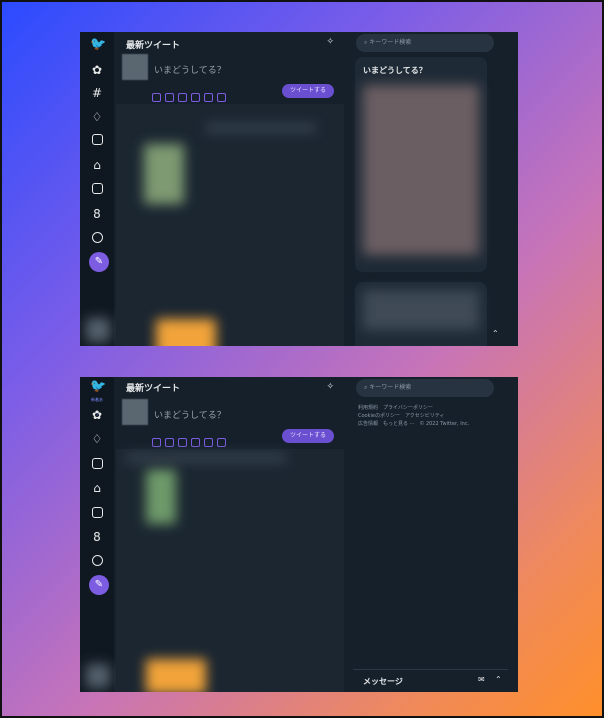 This screenshot has width=604, height=718. What do you see at coordinates (413, 408) in the screenshot?
I see `footer-line: 利用規約 プライバシーポリシー` at bounding box center [413, 408].